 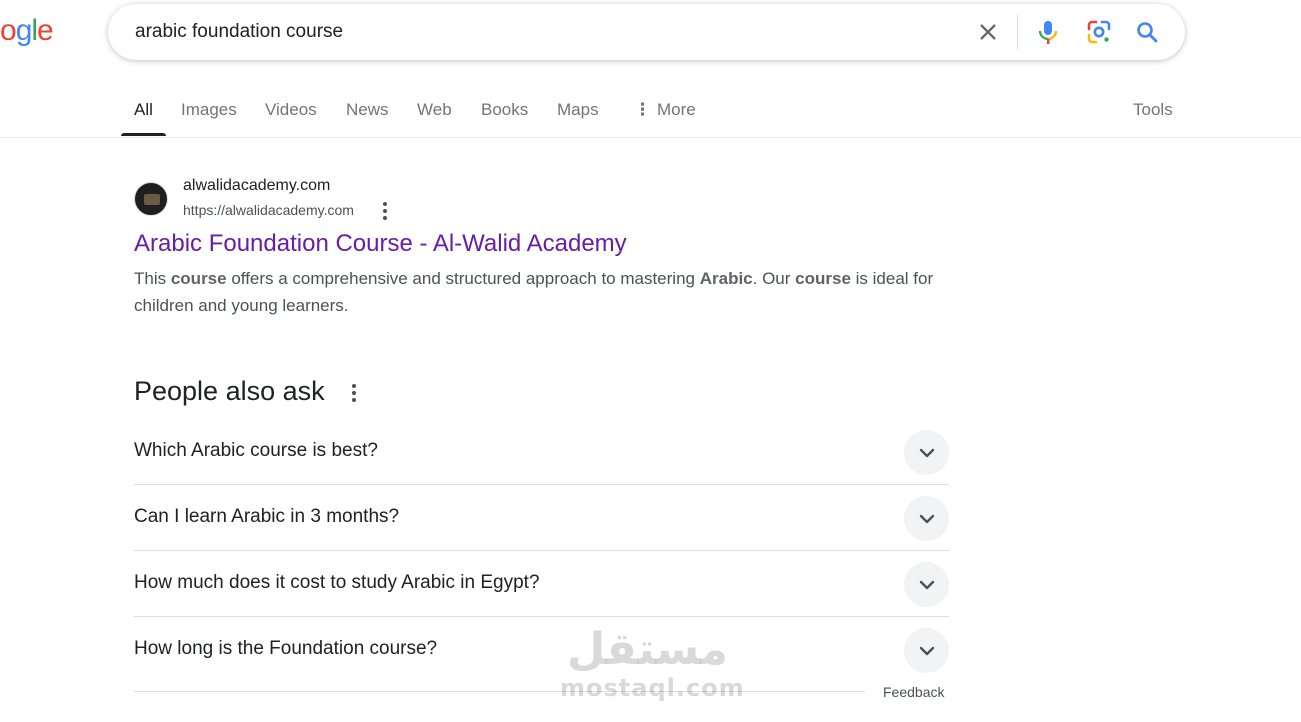 I want to click on watermark-arabic-text: مستقل, so click(x=647, y=649).